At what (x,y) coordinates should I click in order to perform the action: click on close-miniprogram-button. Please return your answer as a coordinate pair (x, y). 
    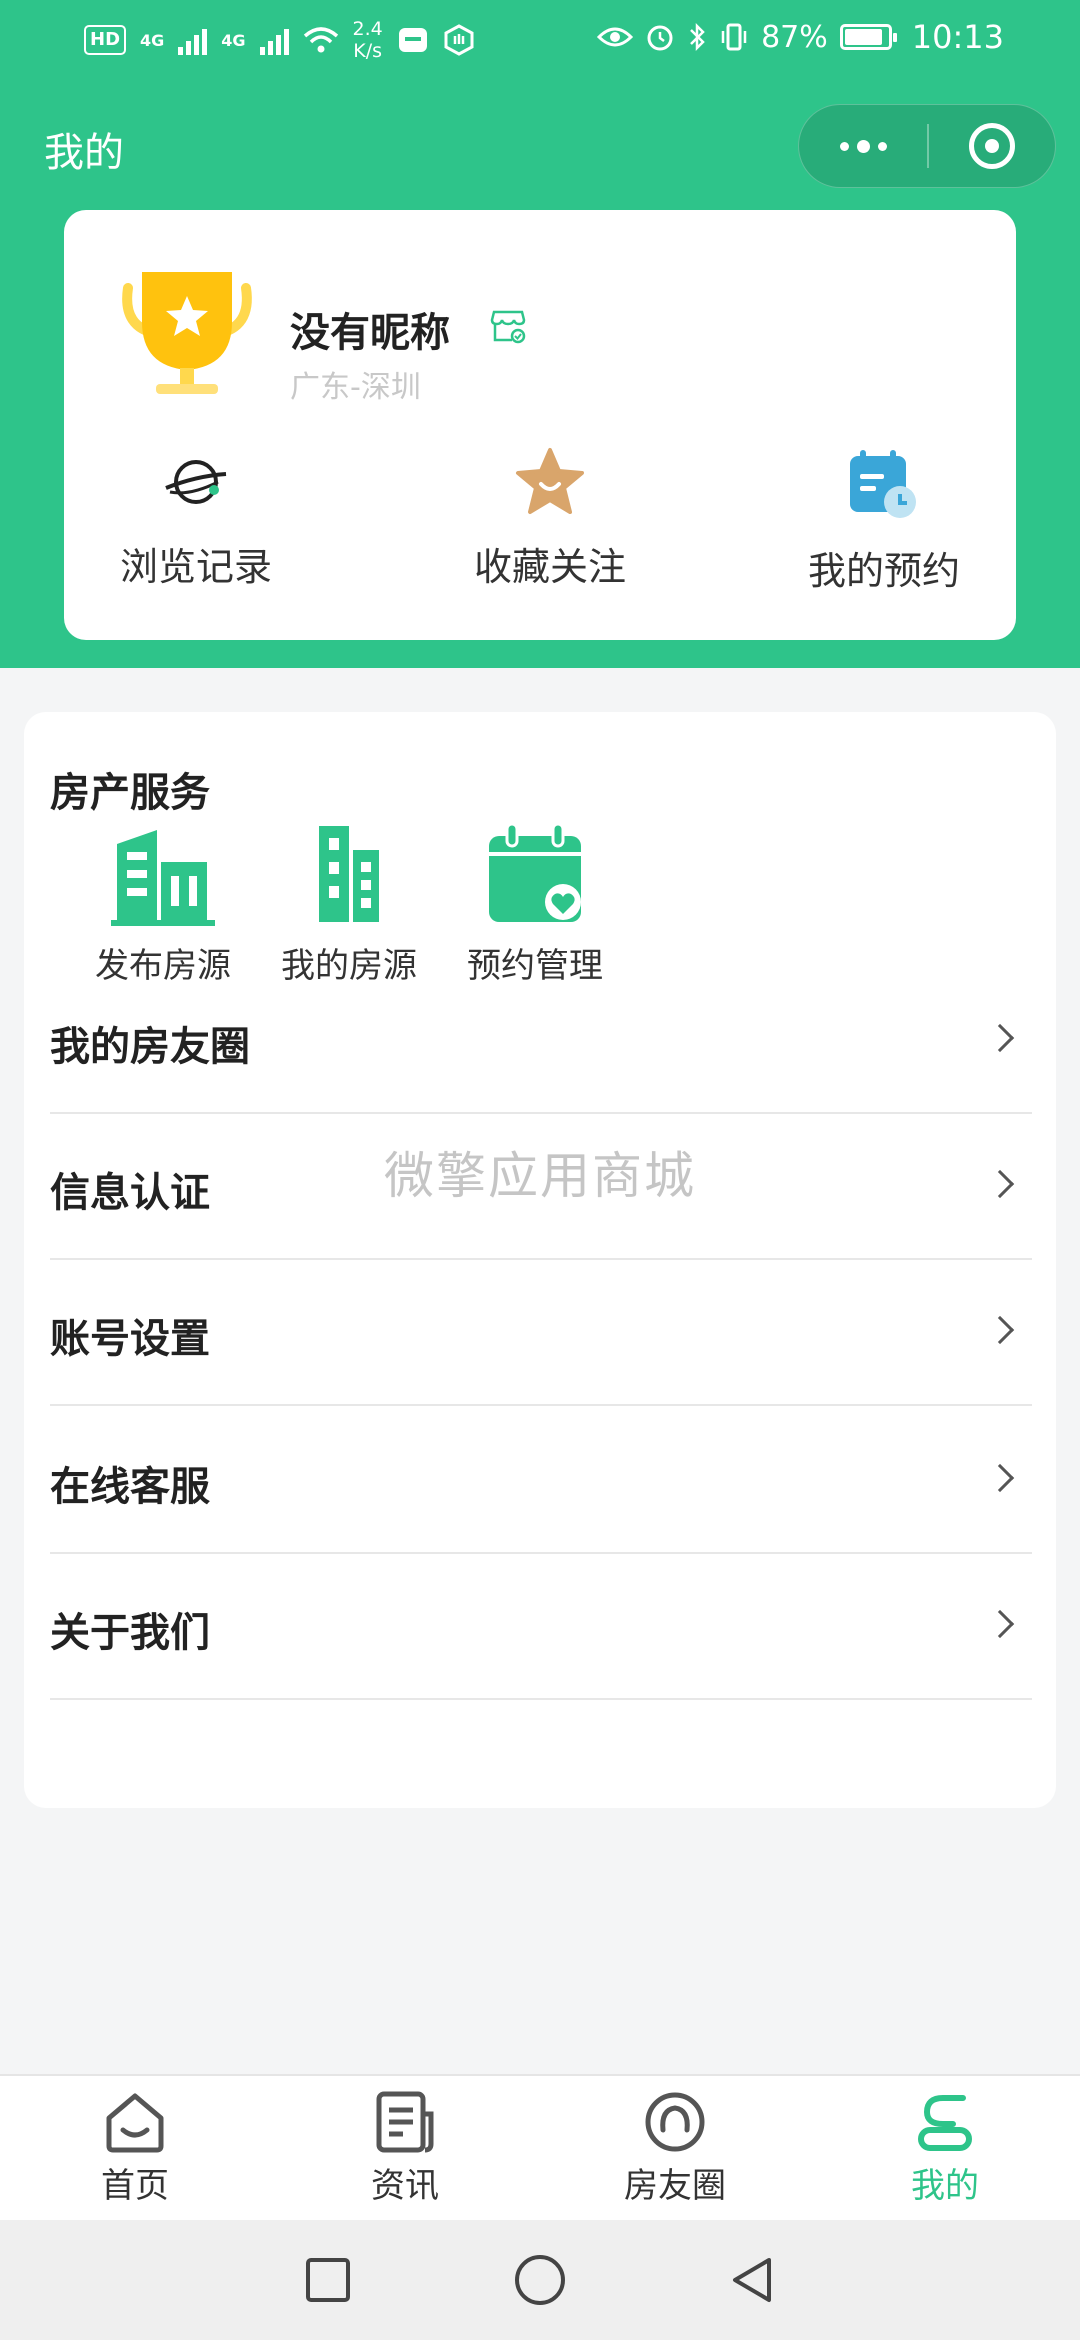
    Looking at the image, I should click on (992, 146).